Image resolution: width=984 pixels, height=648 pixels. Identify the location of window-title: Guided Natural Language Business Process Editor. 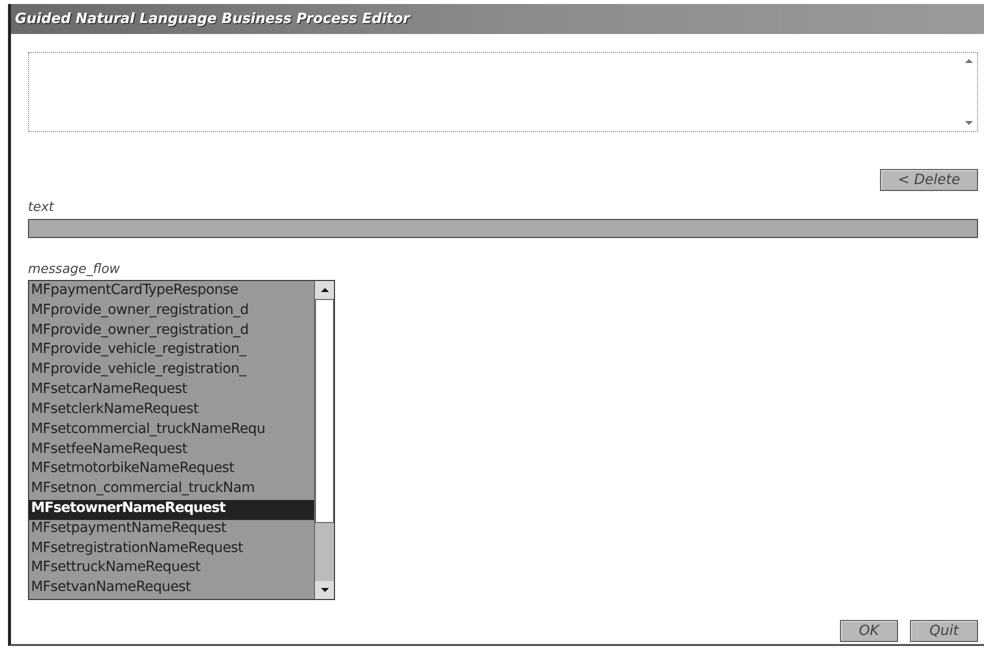
(497, 19).